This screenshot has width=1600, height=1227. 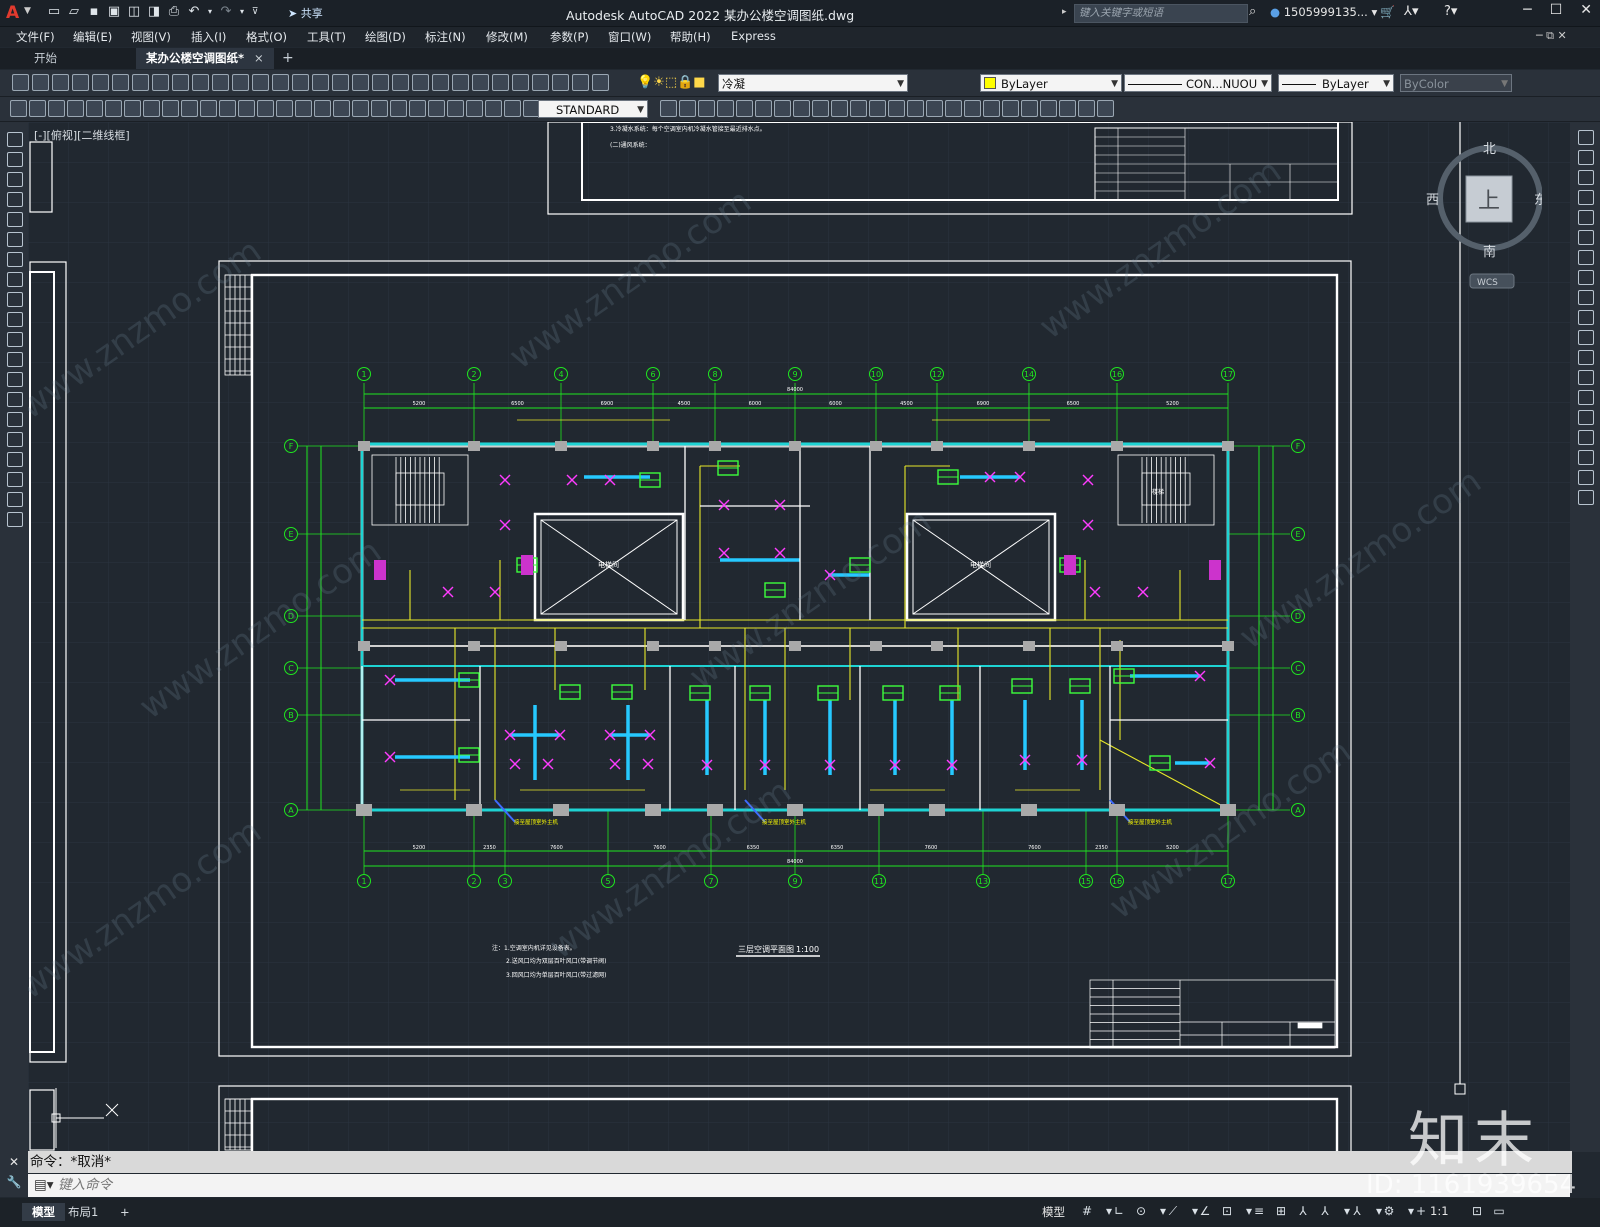 I want to click on dim-tool-39-icon, so click(x=858, y=108).